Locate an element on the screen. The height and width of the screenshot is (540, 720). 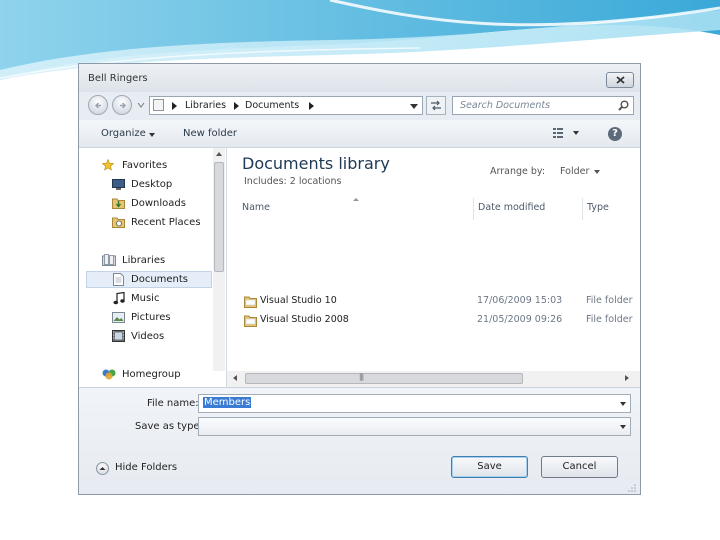
column-header-type: Type is located at coordinates (598, 207).